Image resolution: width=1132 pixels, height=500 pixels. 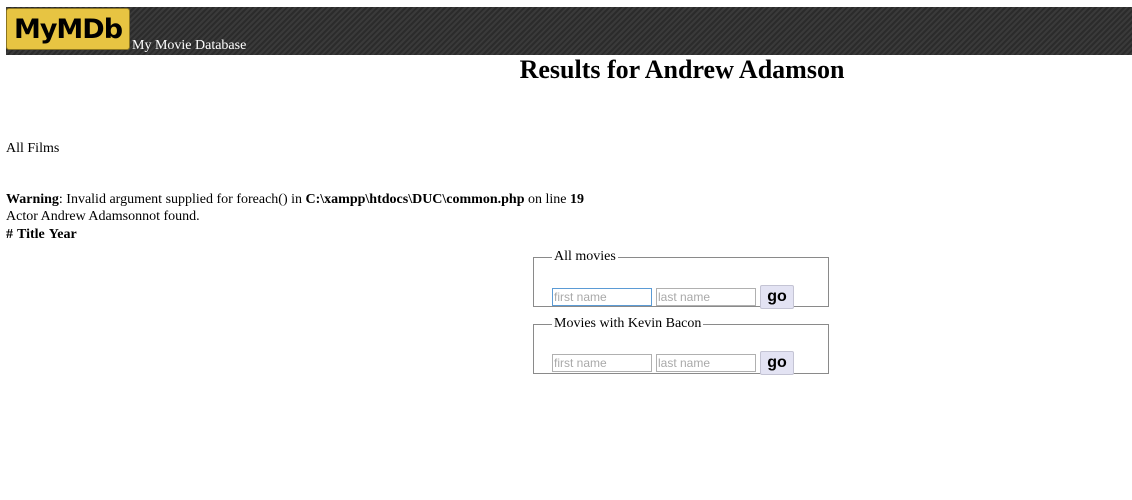 What do you see at coordinates (103, 216) in the screenshot?
I see `not-found-message: Actor Andrew Adamsonnot found.` at bounding box center [103, 216].